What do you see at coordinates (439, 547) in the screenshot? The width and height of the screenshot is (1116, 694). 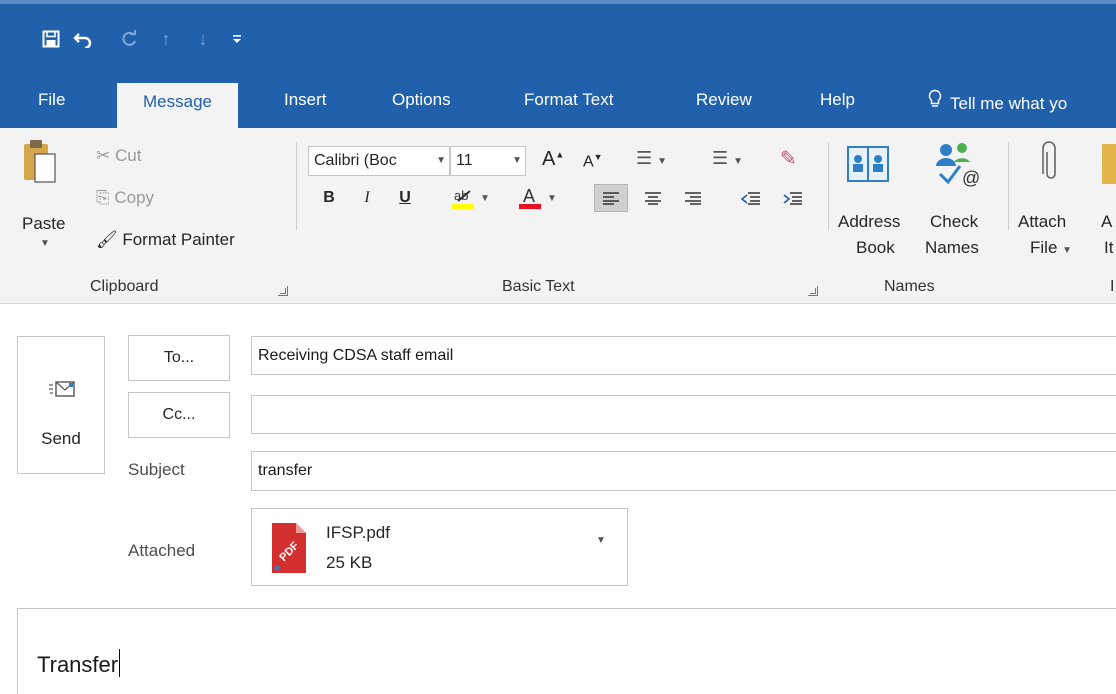 I see `attachment-card: PDF IFSP.pdf 25 KB ▼` at bounding box center [439, 547].